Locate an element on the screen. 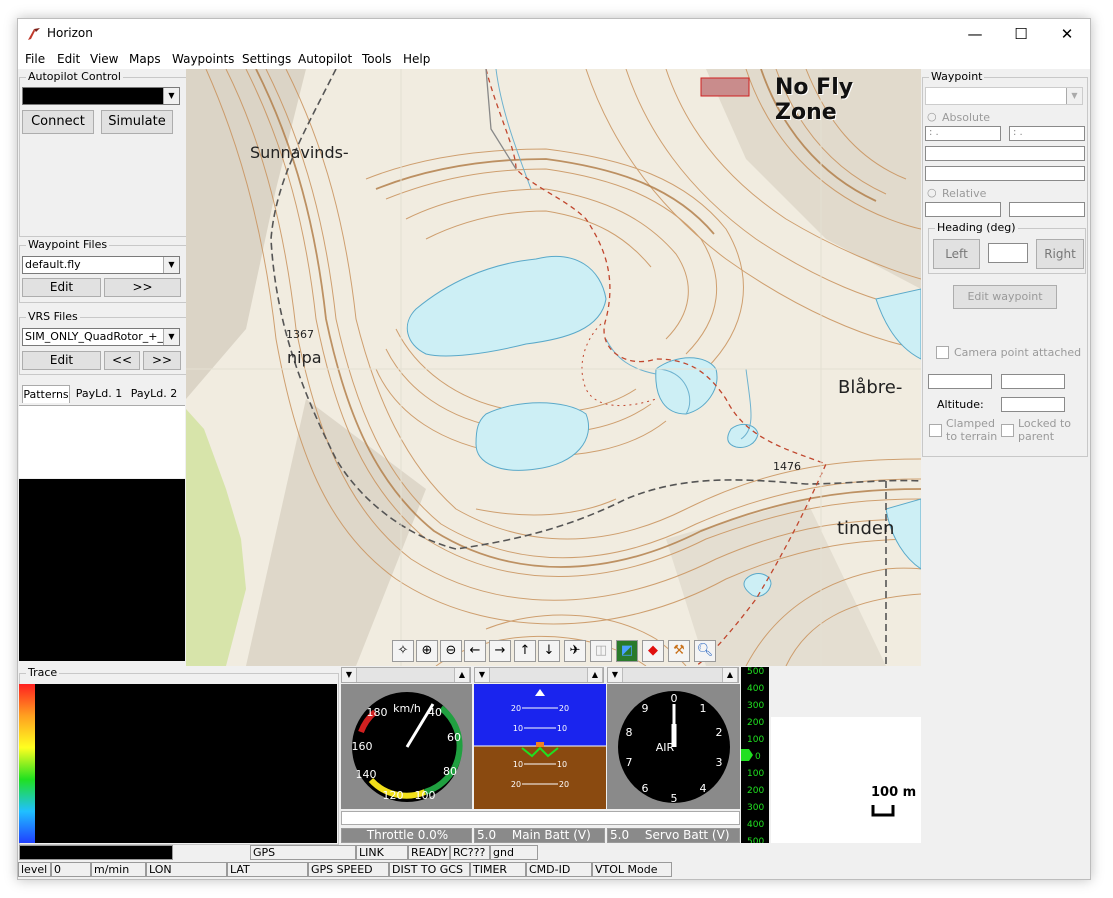 The image size is (1113, 898). clamped-checkbox is located at coordinates (935, 430).